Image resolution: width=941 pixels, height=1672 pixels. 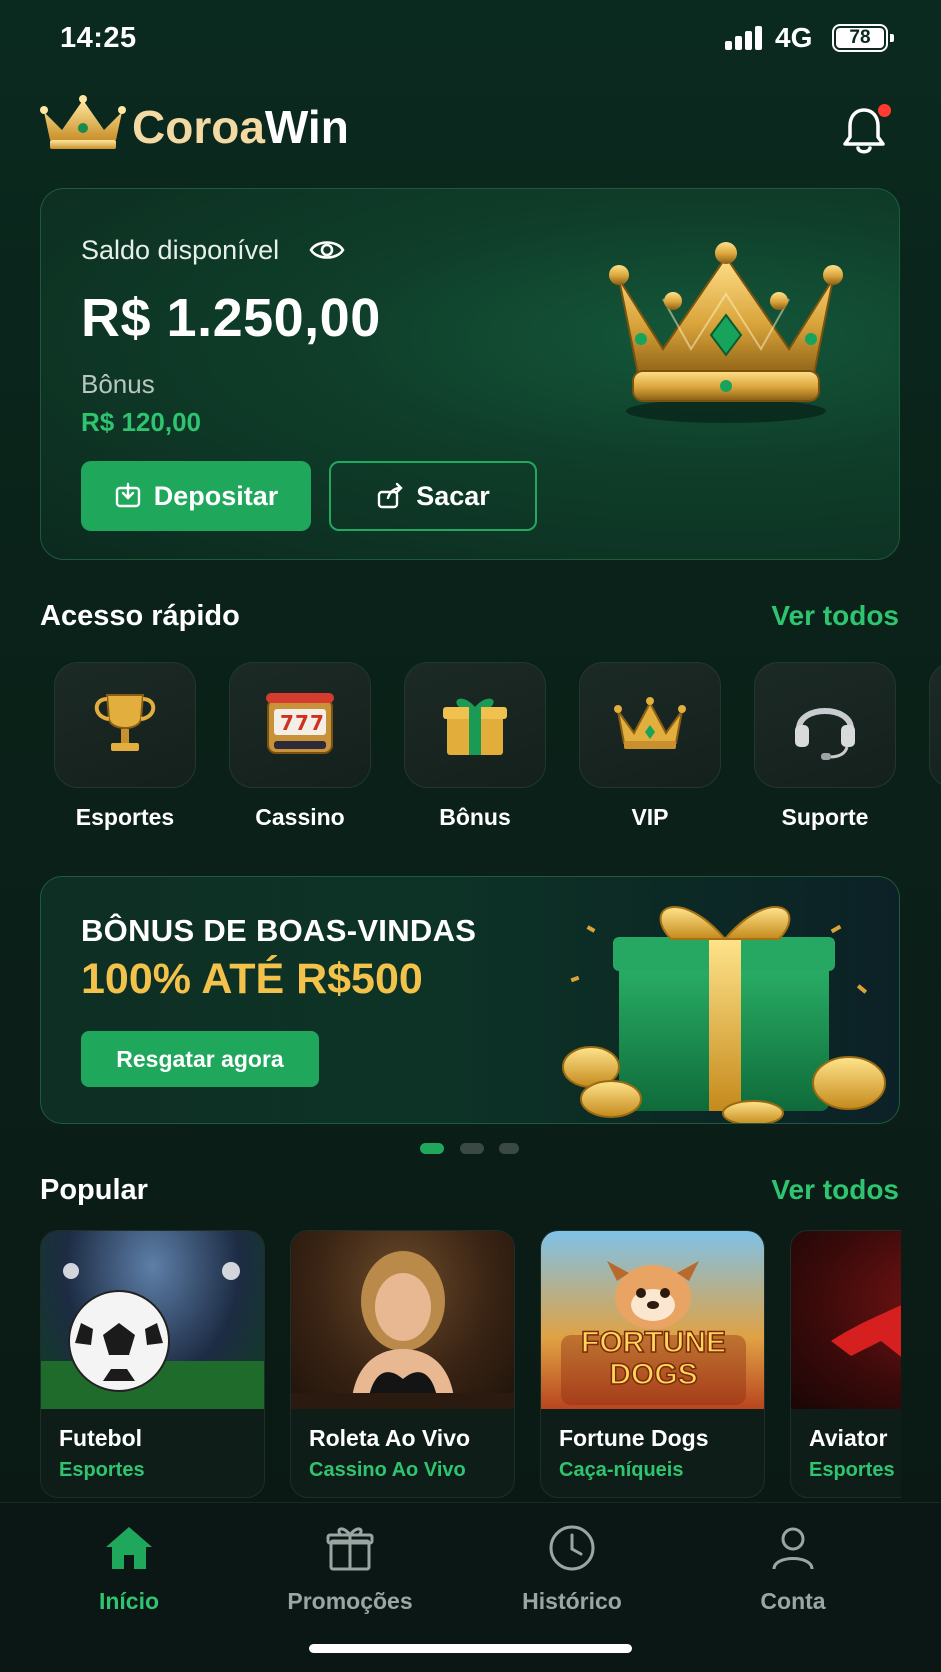 What do you see at coordinates (848, 1438) in the screenshot?
I see `game-name: Aviator` at bounding box center [848, 1438].